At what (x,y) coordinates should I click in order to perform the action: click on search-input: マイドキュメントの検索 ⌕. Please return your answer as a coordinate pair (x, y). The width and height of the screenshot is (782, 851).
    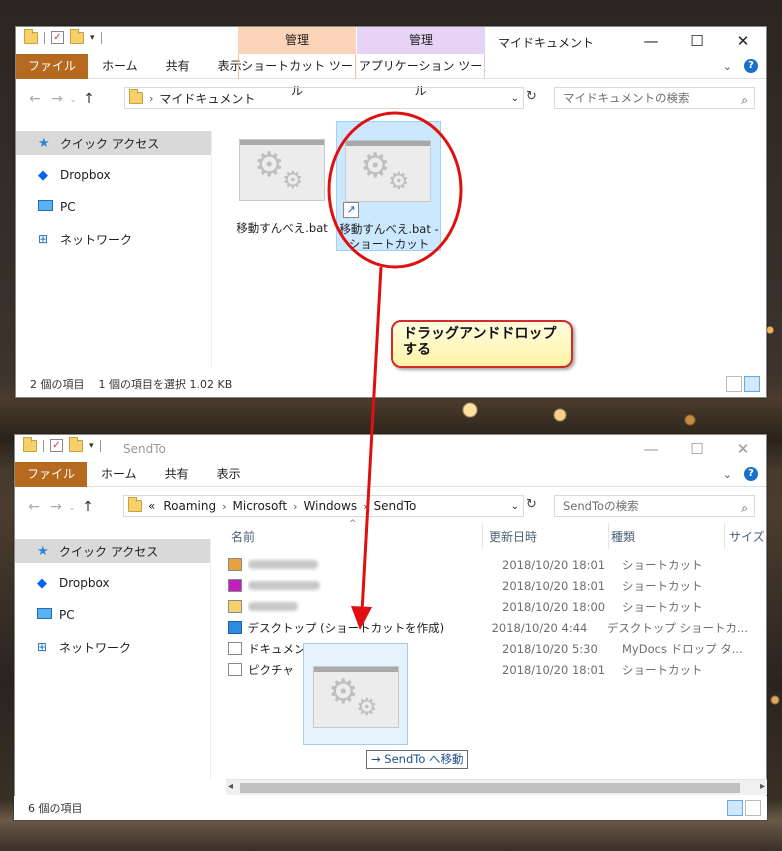
    Looking at the image, I should click on (654, 98).